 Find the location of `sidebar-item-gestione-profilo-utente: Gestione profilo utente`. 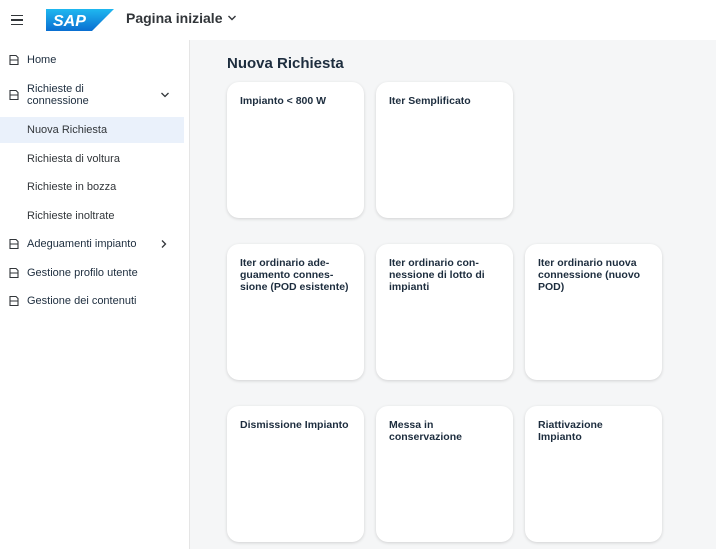

sidebar-item-gestione-profilo-utente: Gestione profilo utente is located at coordinates (92, 273).